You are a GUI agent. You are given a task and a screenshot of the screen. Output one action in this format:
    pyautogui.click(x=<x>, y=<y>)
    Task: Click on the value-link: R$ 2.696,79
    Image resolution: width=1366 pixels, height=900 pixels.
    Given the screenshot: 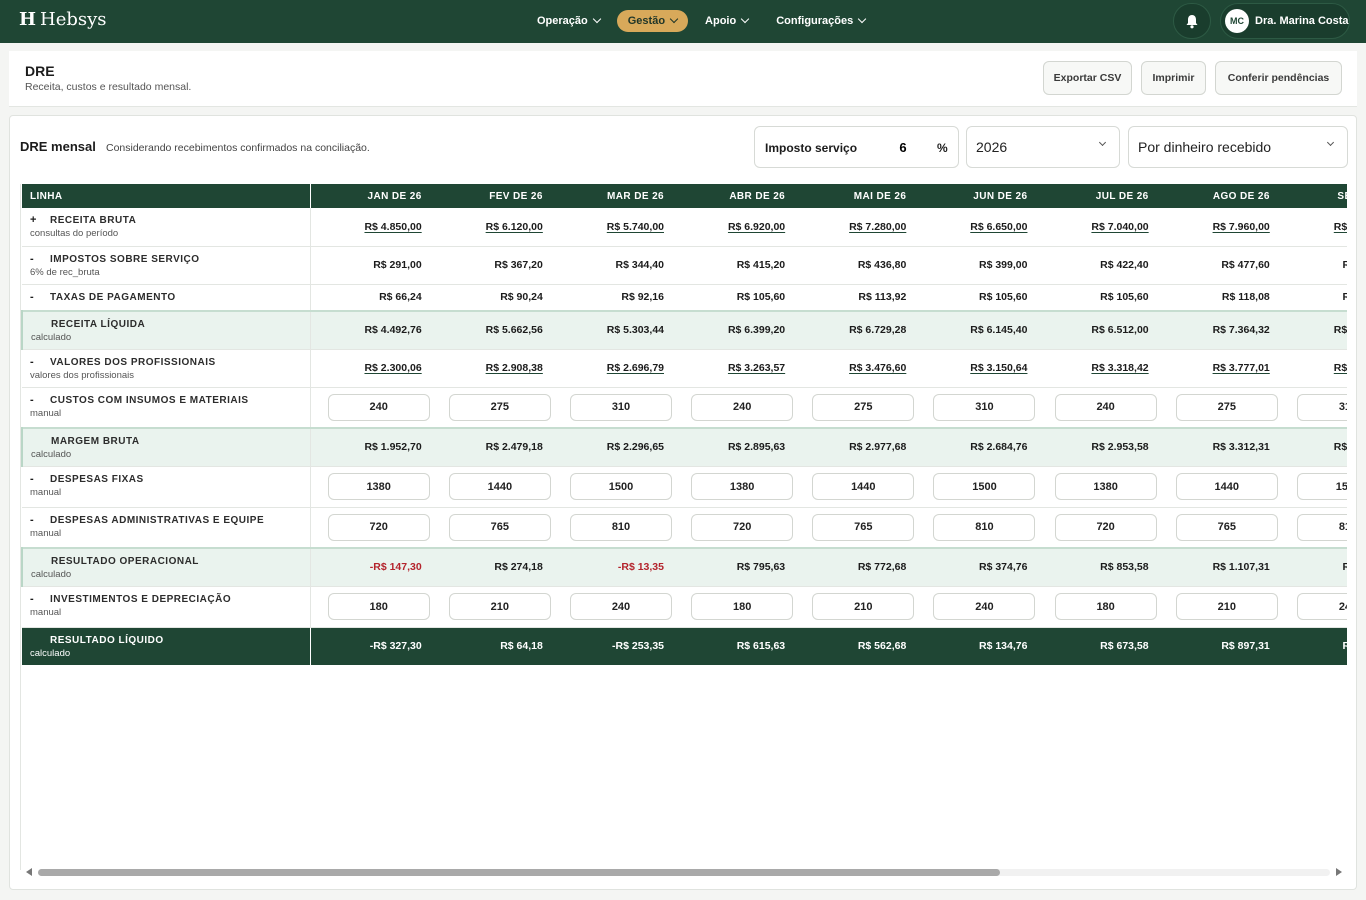 What is the action you would take?
    pyautogui.click(x=635, y=368)
    